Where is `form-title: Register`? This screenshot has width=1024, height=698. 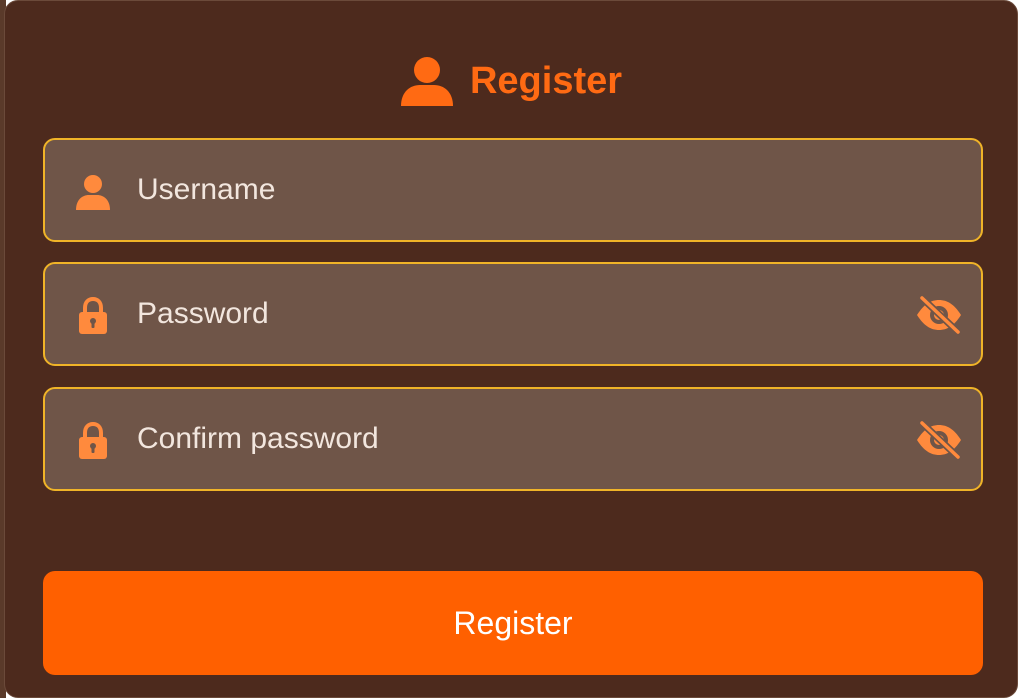 form-title: Register is located at coordinates (546, 81).